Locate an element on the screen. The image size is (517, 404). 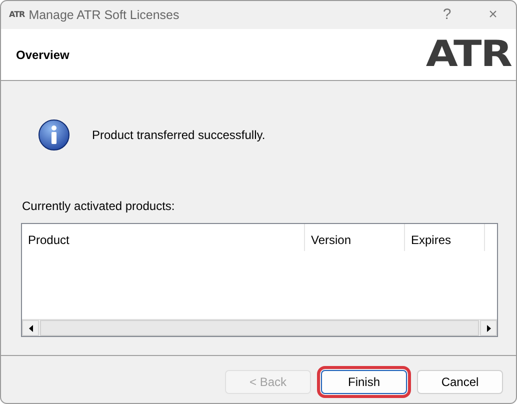
horizontal-scrollbar is located at coordinates (259, 327).